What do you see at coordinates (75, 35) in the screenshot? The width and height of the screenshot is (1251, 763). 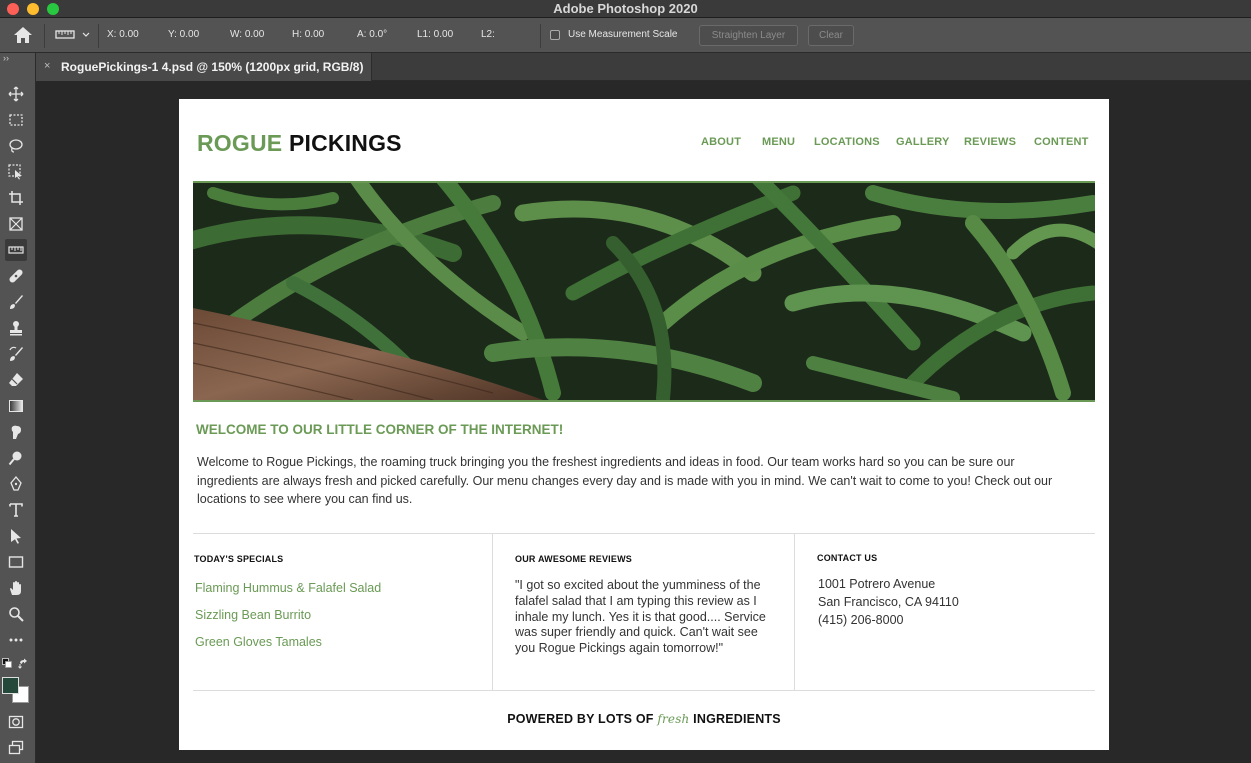 I see `ruler-tool-preset-icon` at bounding box center [75, 35].